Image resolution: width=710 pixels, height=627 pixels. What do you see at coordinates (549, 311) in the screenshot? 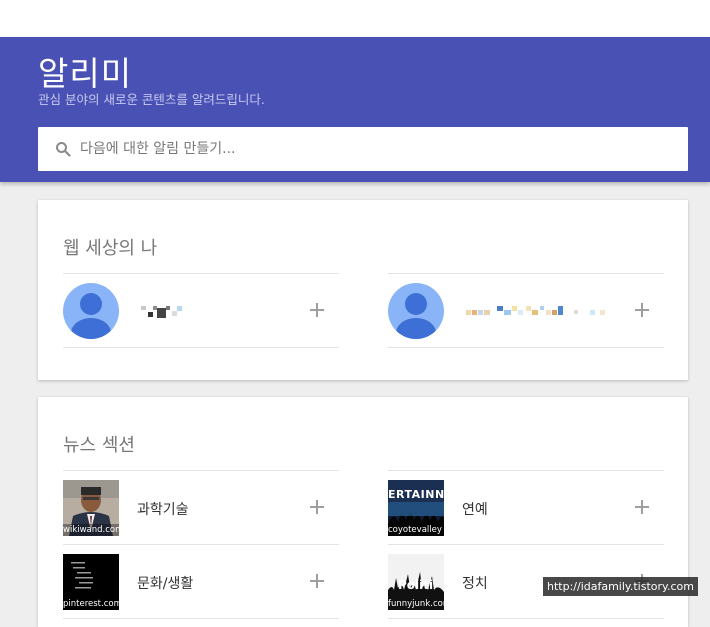
I see `redacted-email` at bounding box center [549, 311].